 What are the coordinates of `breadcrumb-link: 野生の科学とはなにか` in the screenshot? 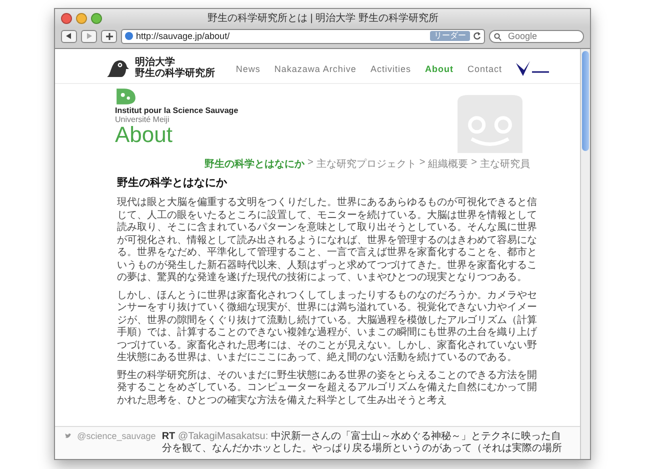 It's located at (254, 164).